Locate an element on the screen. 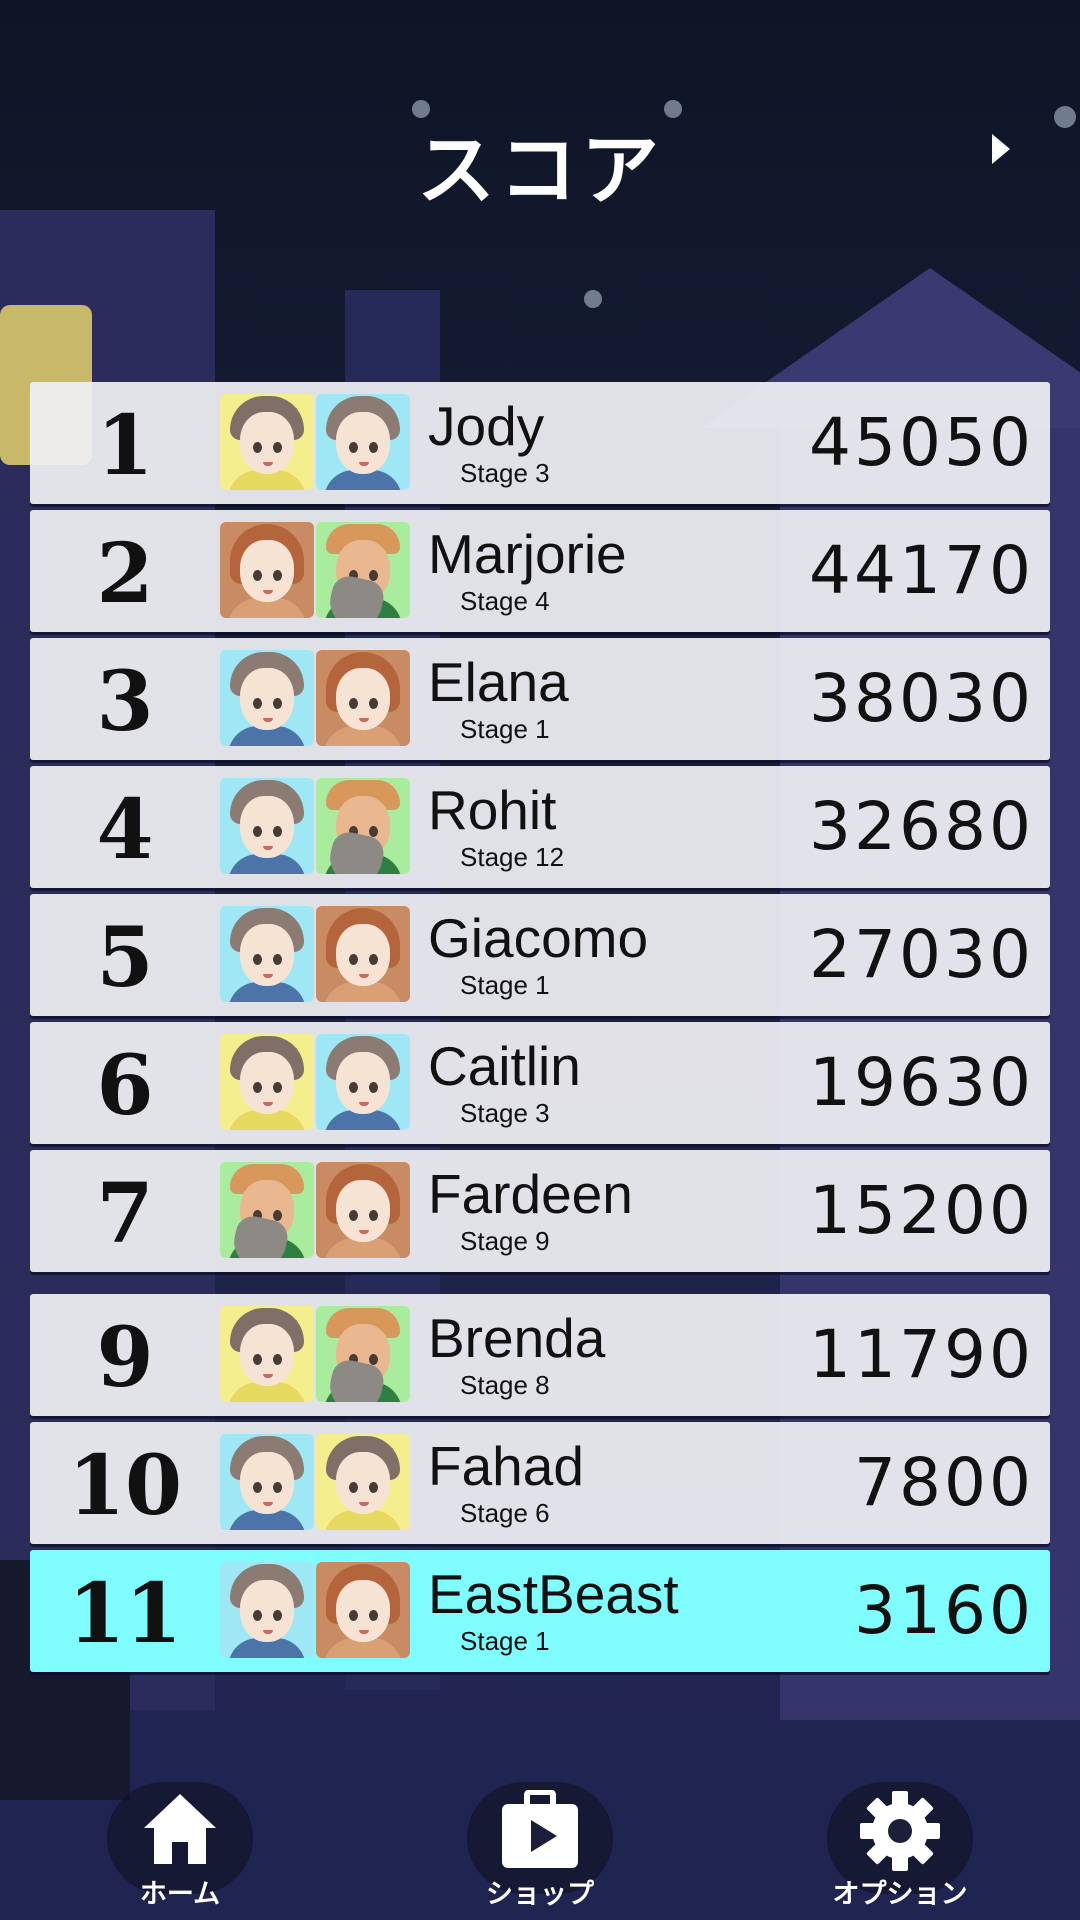  player-name: Marjorie is located at coordinates (527, 554).